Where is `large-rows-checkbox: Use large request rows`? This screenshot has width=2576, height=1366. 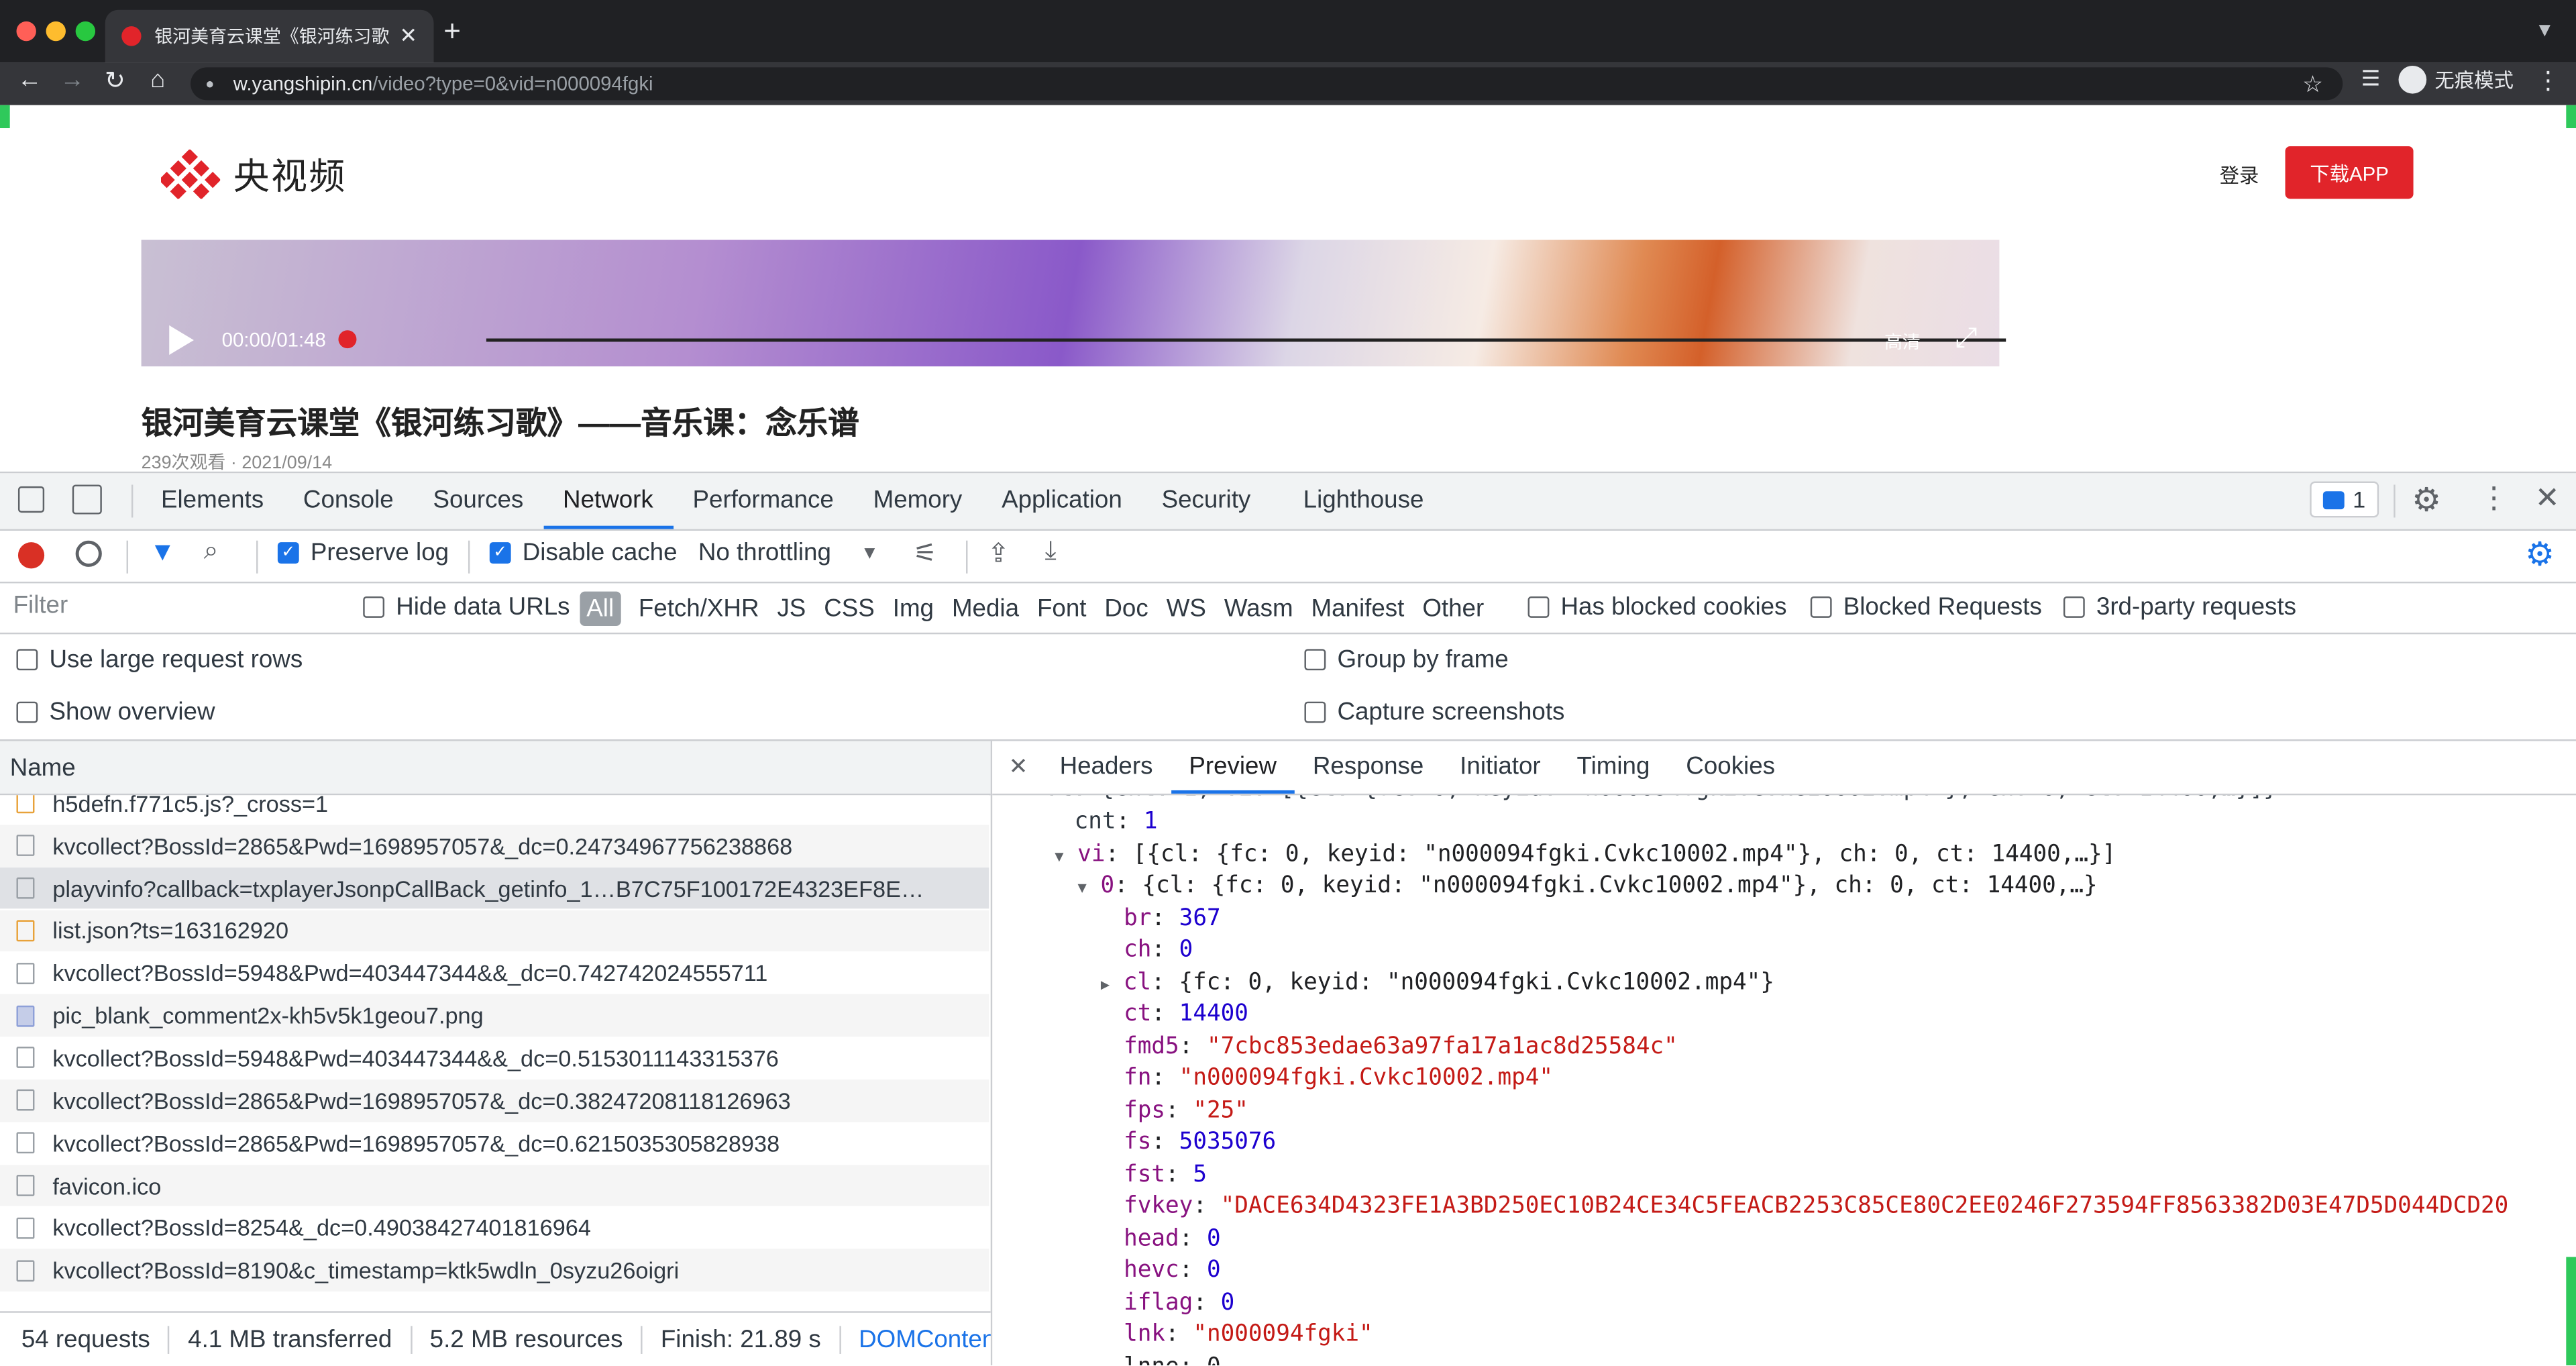
large-rows-checkbox: Use large request rows is located at coordinates (159, 660).